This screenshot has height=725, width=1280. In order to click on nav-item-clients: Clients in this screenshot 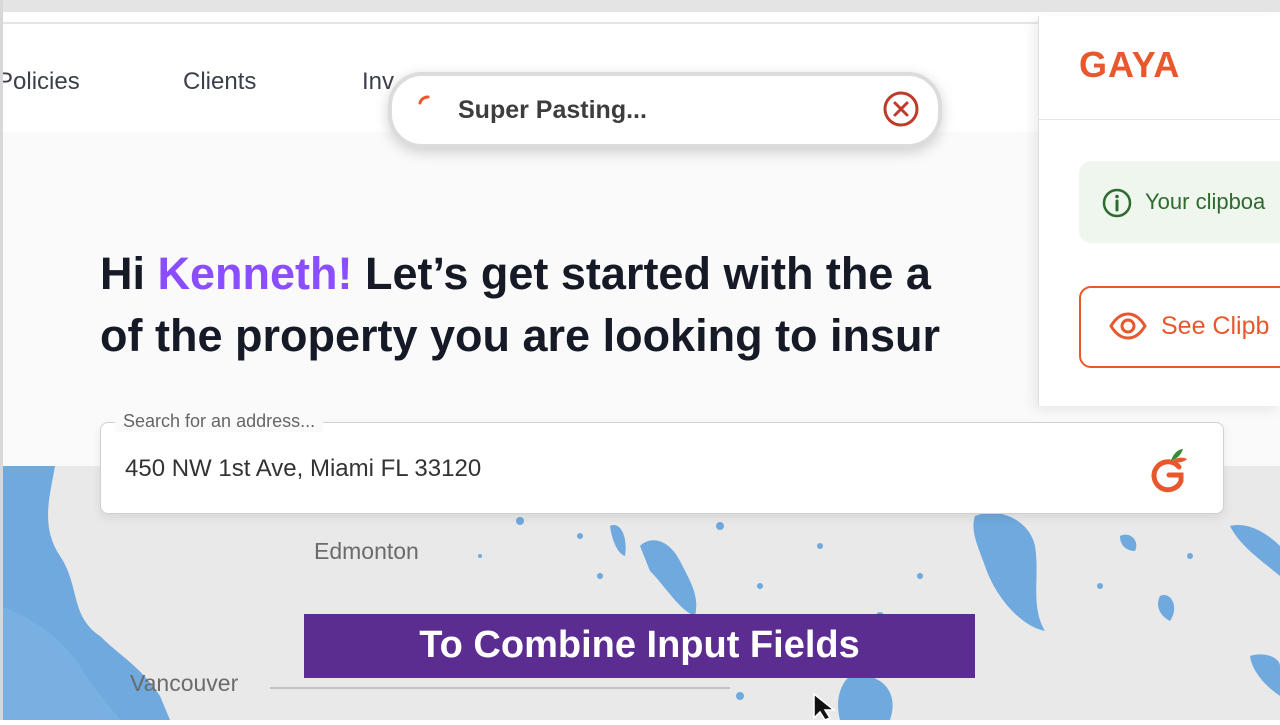, I will do `click(219, 82)`.